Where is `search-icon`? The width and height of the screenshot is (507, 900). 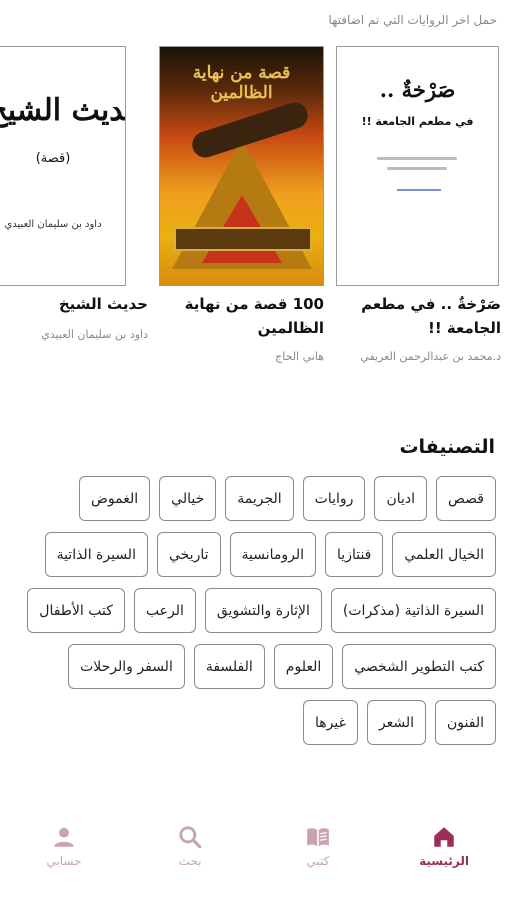
search-icon is located at coordinates (190, 837).